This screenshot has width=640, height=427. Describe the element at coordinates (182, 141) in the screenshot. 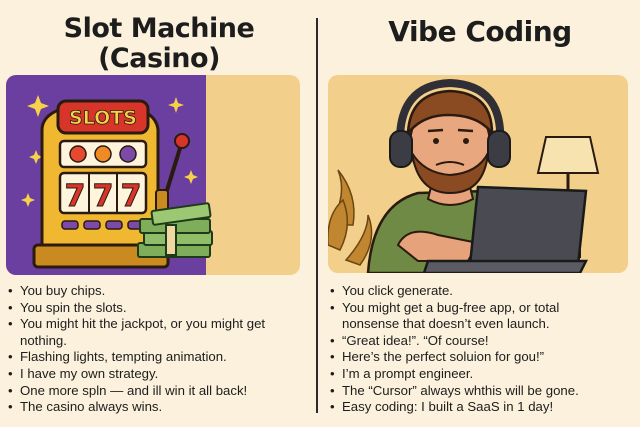

I see `lever-knob` at that location.